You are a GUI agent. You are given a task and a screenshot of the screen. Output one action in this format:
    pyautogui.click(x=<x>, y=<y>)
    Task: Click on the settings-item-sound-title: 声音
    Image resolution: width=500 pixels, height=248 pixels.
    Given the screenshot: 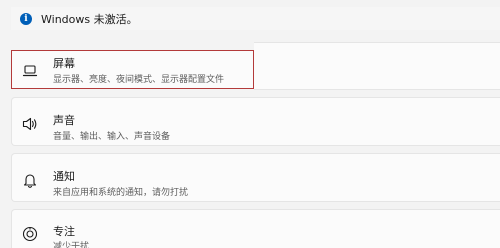 What is the action you would take?
    pyautogui.click(x=64, y=120)
    